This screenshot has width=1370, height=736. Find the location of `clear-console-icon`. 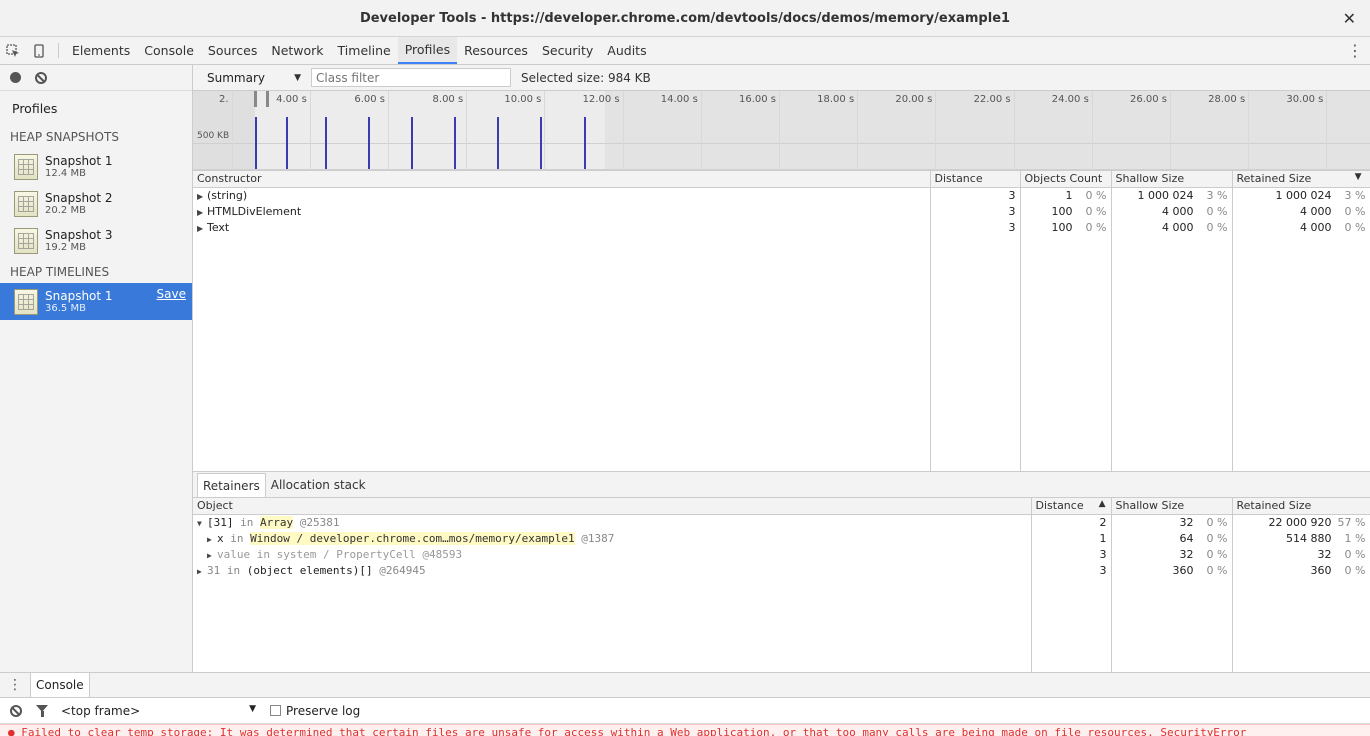

clear-console-icon is located at coordinates (16, 710).